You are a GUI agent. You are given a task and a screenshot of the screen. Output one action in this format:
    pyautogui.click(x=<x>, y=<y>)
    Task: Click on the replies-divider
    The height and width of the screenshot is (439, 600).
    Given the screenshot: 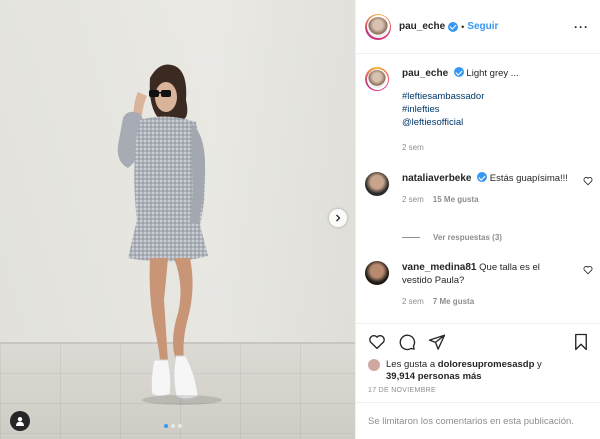 What is the action you would take?
    pyautogui.click(x=411, y=237)
    